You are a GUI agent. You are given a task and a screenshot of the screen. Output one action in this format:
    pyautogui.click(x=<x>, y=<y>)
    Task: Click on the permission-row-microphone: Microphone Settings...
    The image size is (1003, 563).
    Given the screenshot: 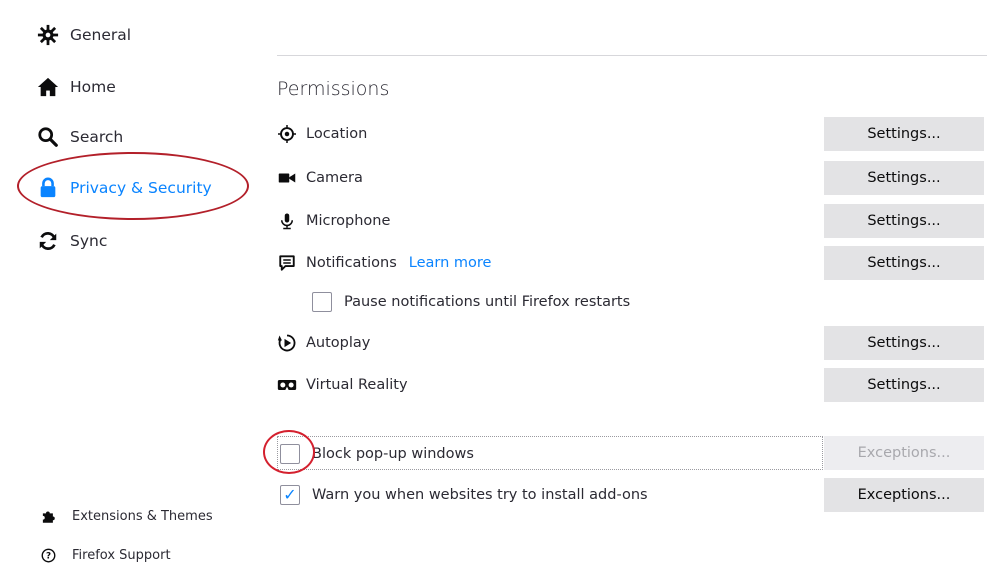 What is the action you would take?
    pyautogui.click(x=632, y=221)
    